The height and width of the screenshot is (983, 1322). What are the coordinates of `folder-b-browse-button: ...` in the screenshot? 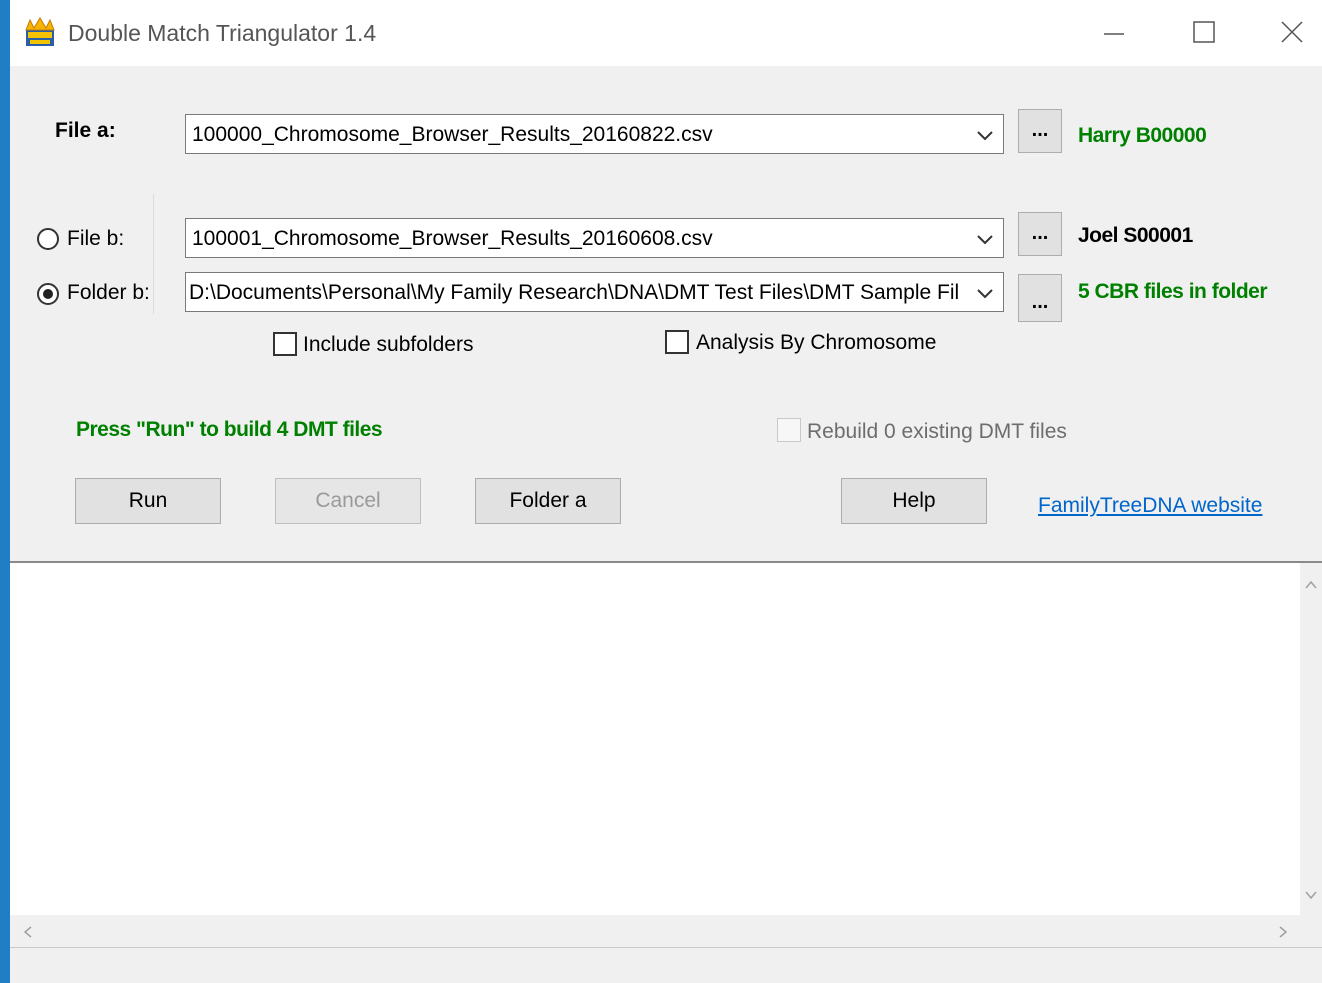 It's located at (1040, 298).